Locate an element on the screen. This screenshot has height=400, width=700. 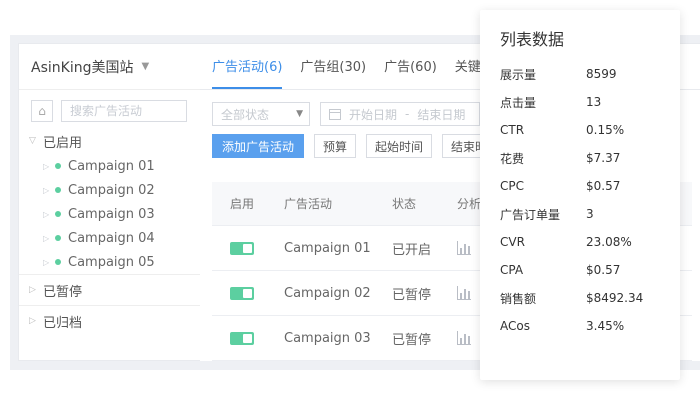
campaign-name: Campaign 03 is located at coordinates (333, 338).